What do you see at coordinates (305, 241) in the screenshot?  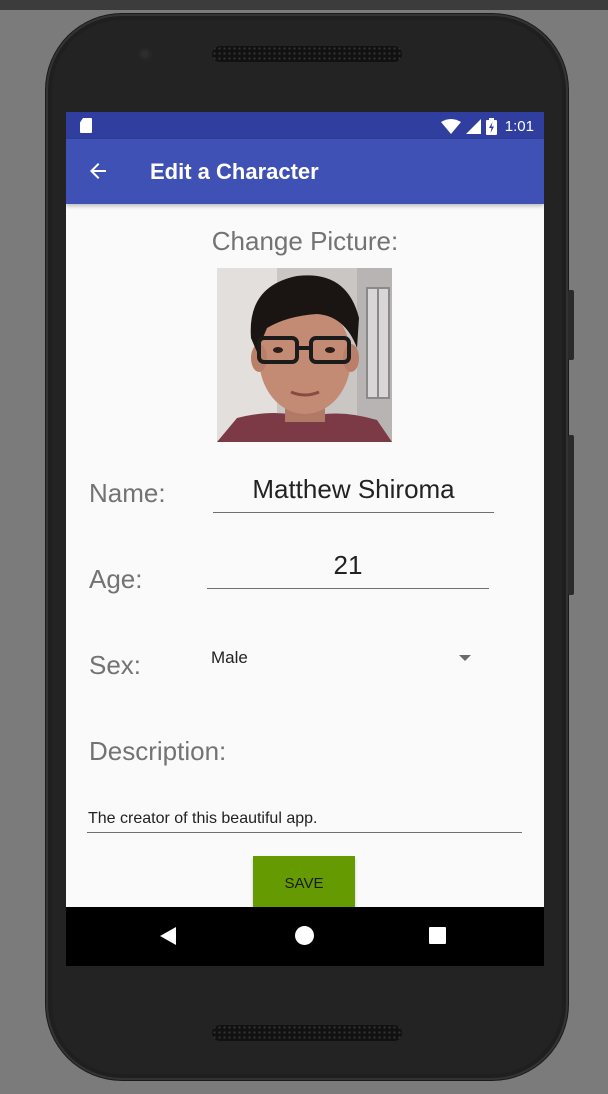 I see `change-picture-label: Change Picture:` at bounding box center [305, 241].